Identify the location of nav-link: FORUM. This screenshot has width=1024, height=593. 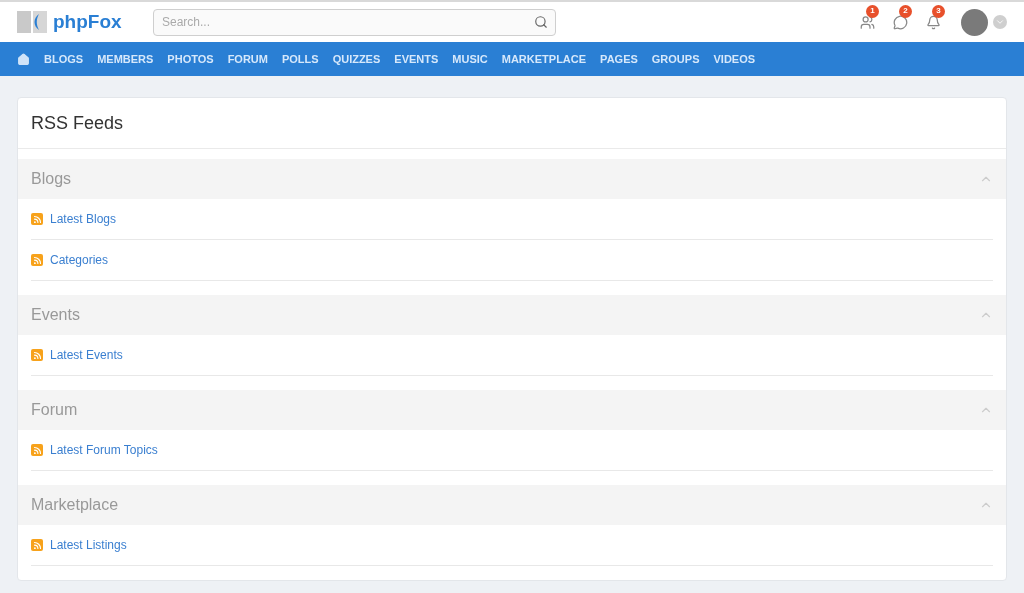
(247, 59).